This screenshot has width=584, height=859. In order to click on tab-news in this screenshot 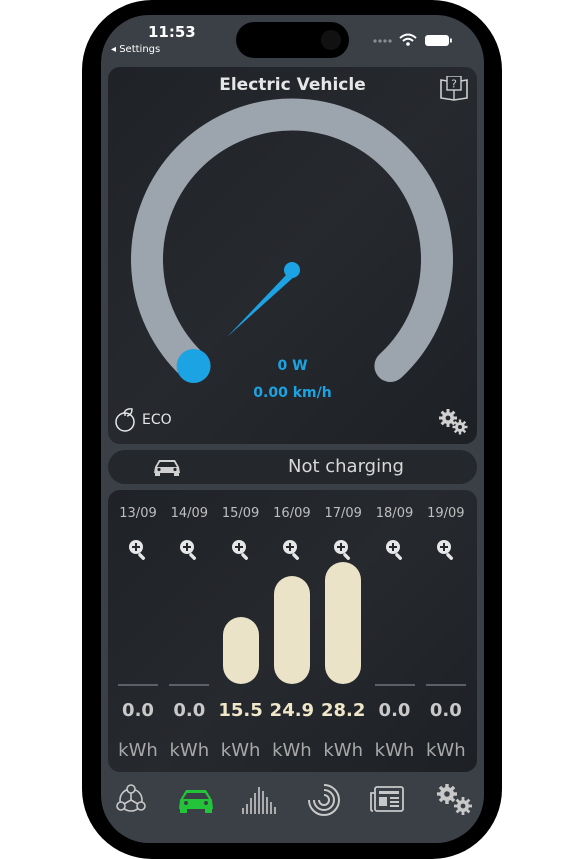, I will do `click(388, 800)`.